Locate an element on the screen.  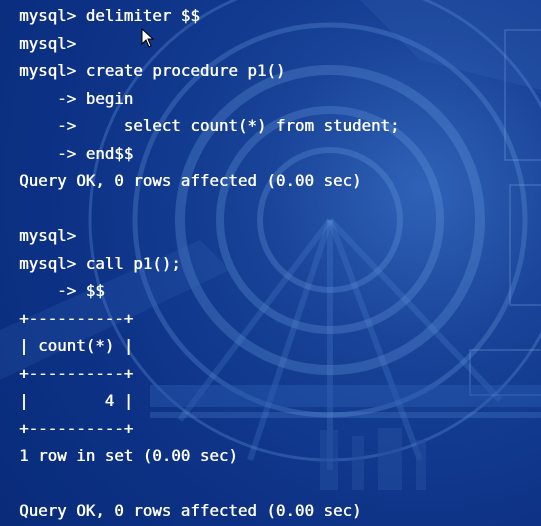
terminal-line: mysql> create procedure p1() is located at coordinates (152, 70).